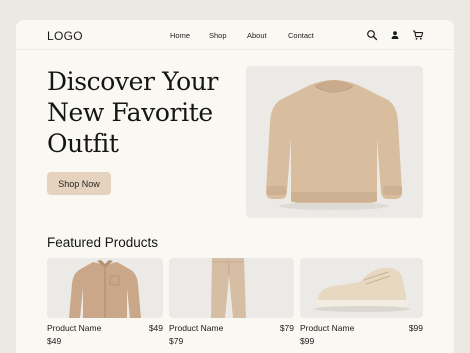 Image resolution: width=470 pixels, height=353 pixels. I want to click on product-price-secondary: $49, so click(54, 341).